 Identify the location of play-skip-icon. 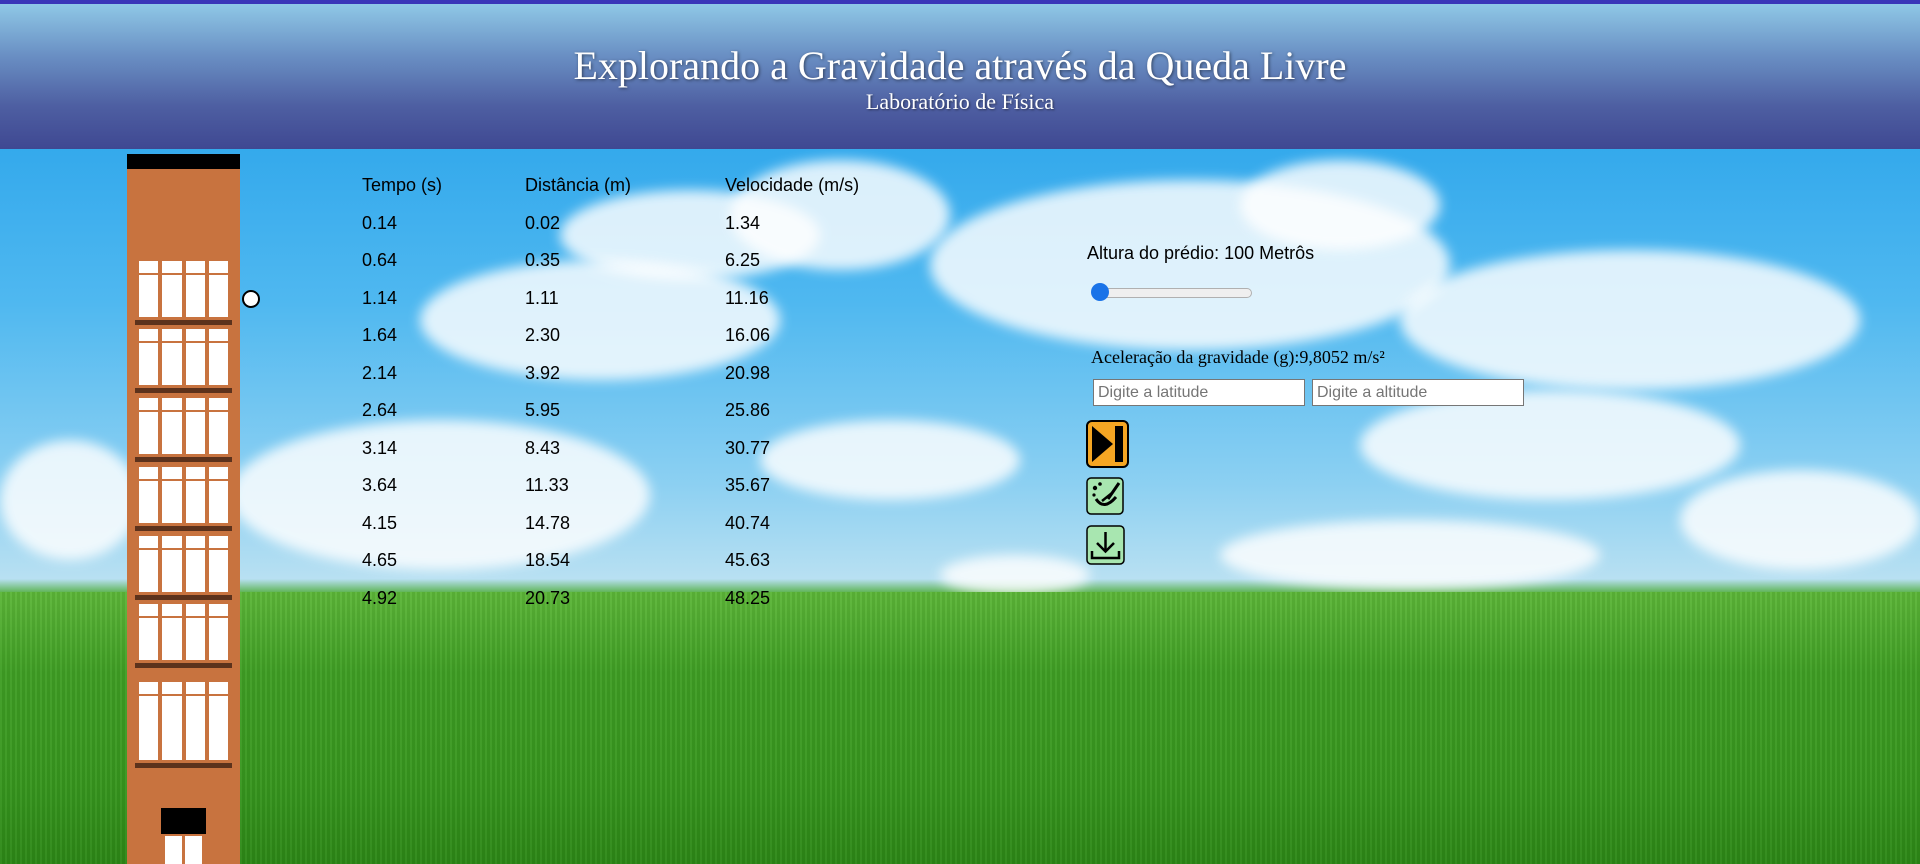
(1107, 444).